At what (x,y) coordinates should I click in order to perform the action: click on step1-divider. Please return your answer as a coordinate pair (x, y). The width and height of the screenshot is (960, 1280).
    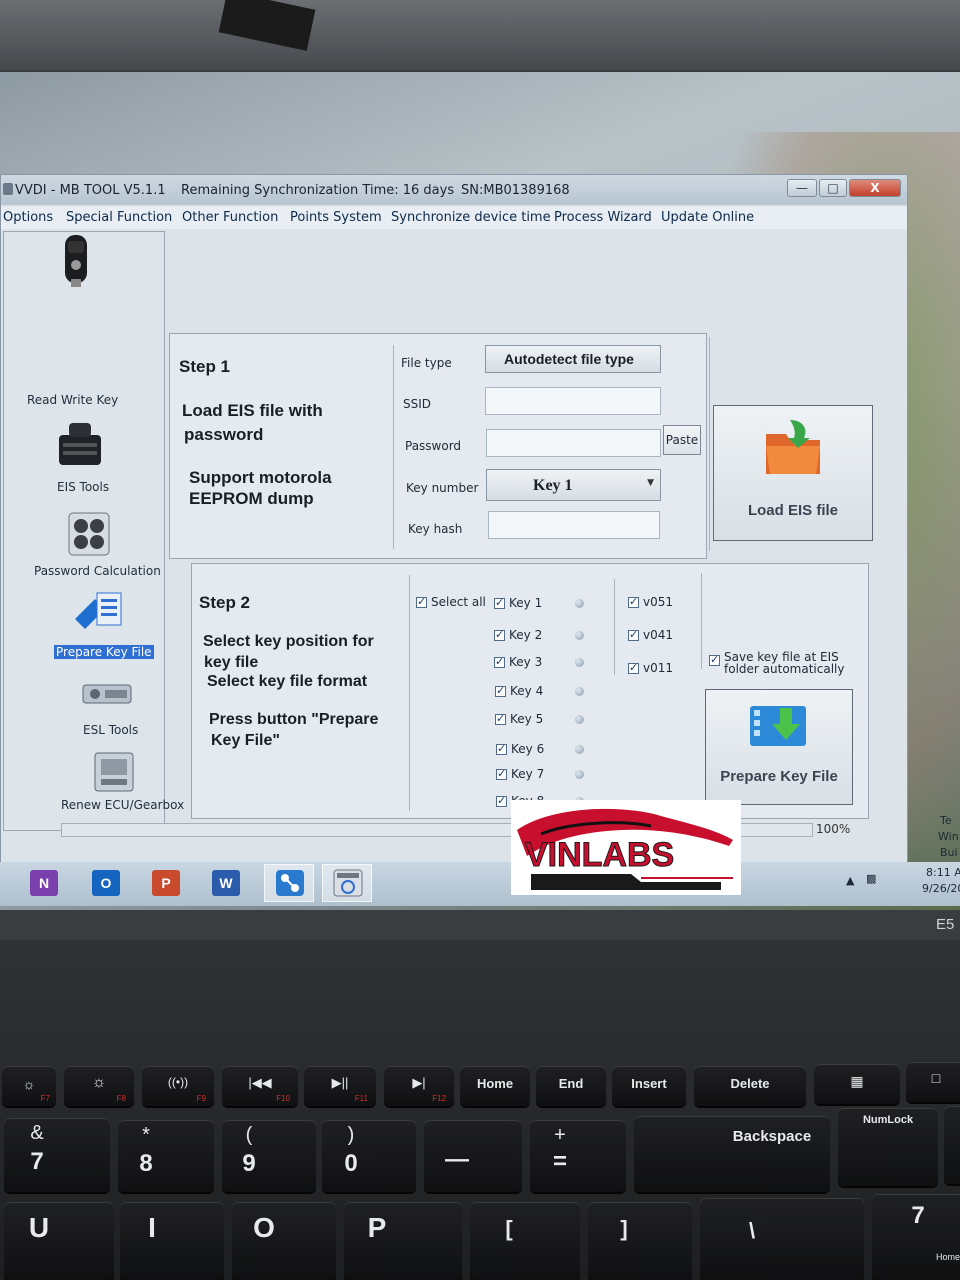
    Looking at the image, I should click on (393, 447).